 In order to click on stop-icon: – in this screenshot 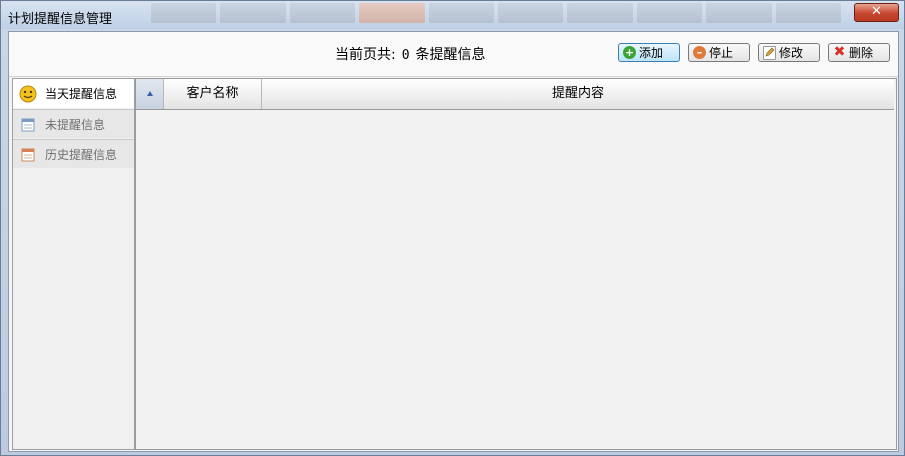, I will do `click(699, 52)`.